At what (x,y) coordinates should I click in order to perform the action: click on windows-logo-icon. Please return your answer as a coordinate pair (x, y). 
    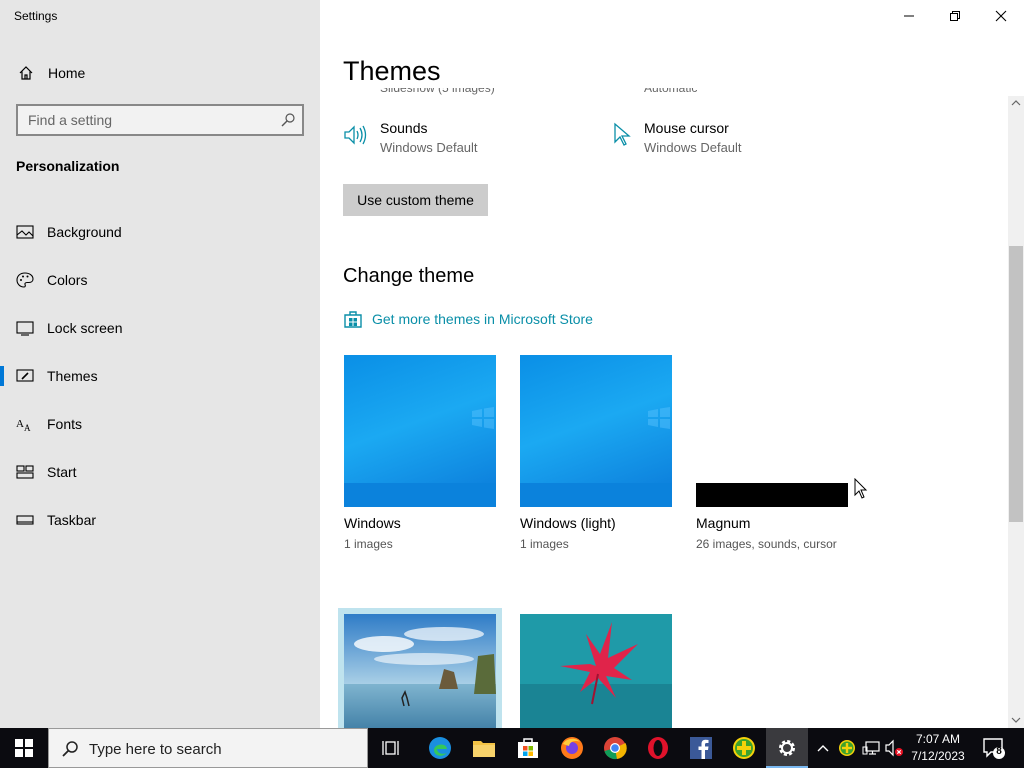
    Looking at the image, I should click on (659, 418).